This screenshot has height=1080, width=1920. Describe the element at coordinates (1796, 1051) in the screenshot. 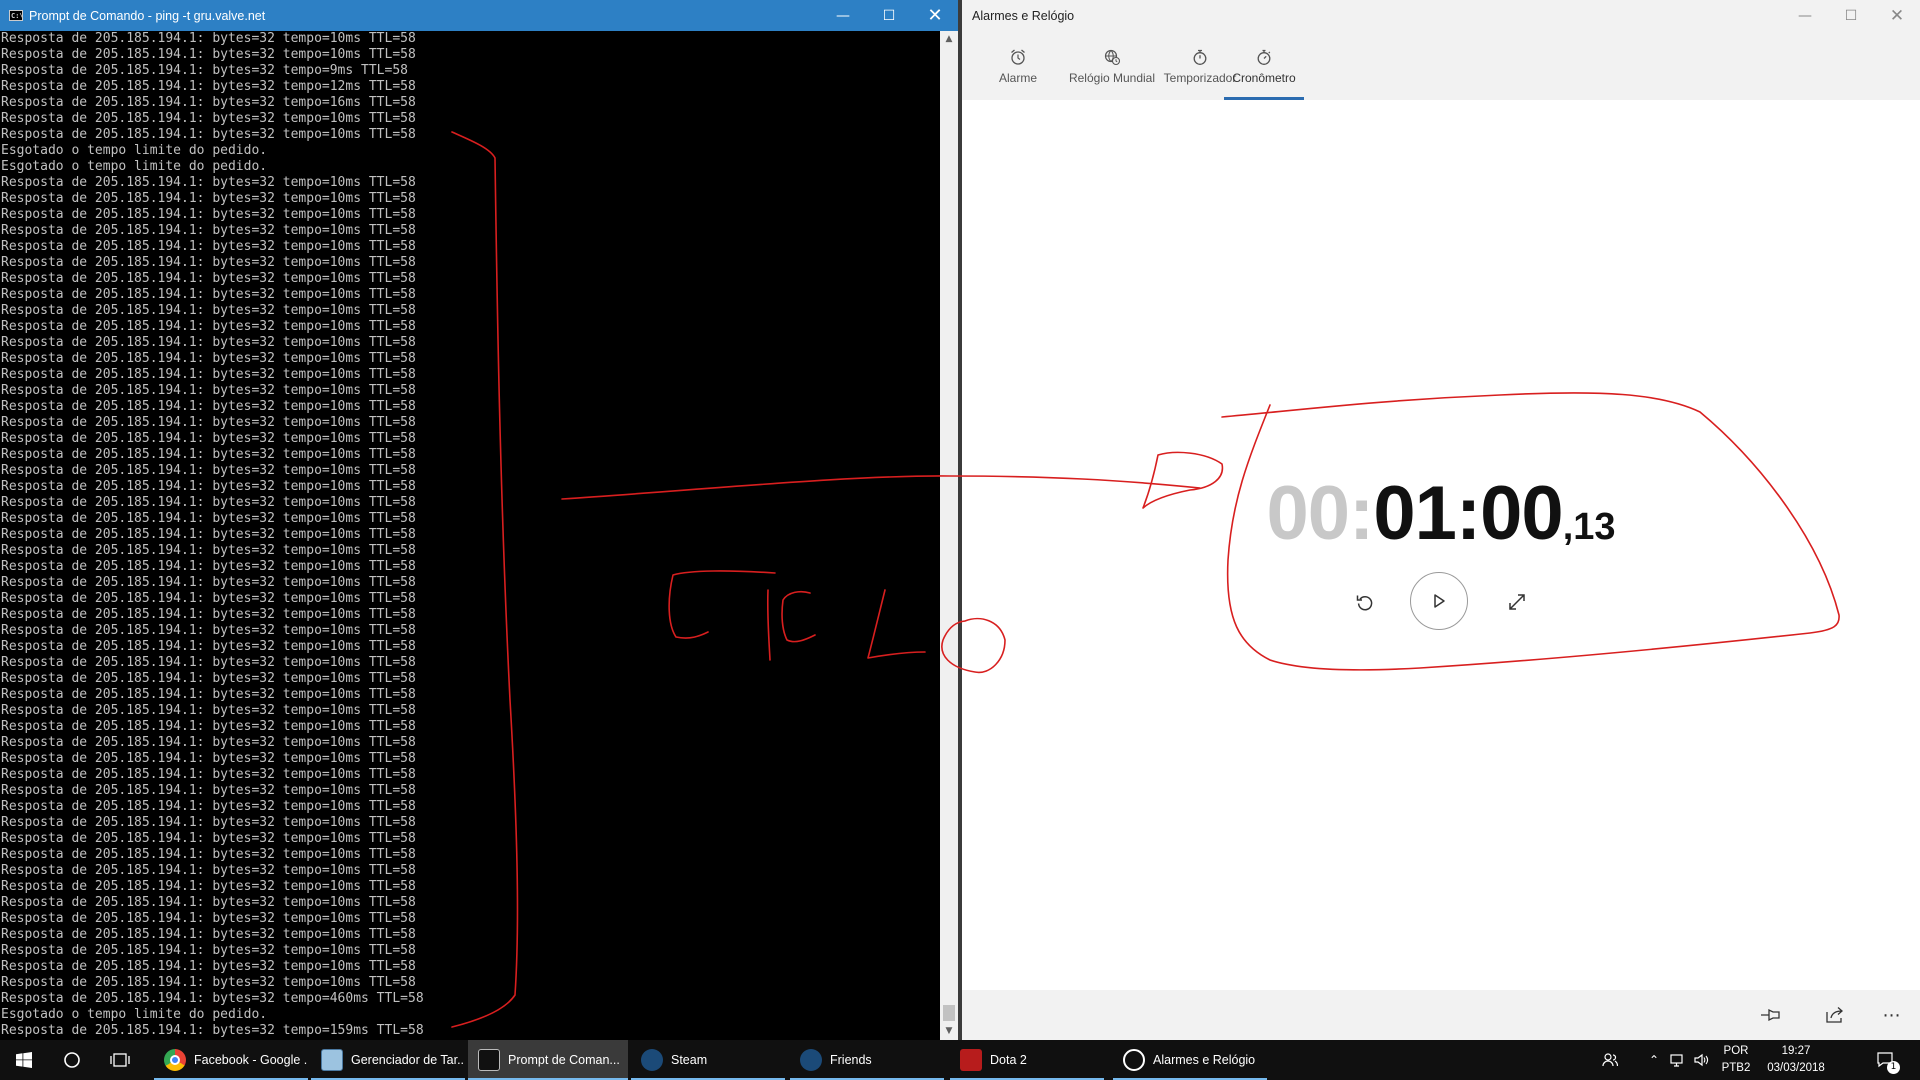

I see `clock-time: 19:27` at that location.